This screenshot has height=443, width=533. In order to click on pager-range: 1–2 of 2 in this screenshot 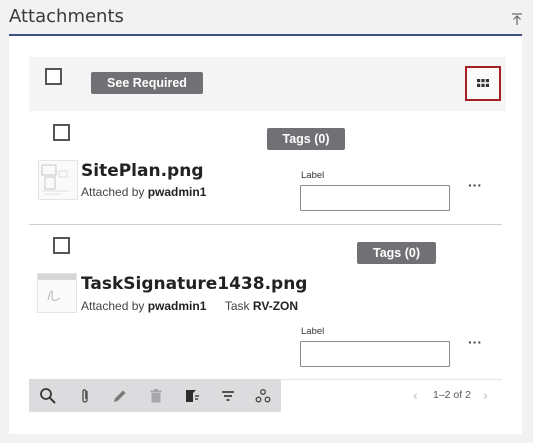, I will do `click(452, 395)`.